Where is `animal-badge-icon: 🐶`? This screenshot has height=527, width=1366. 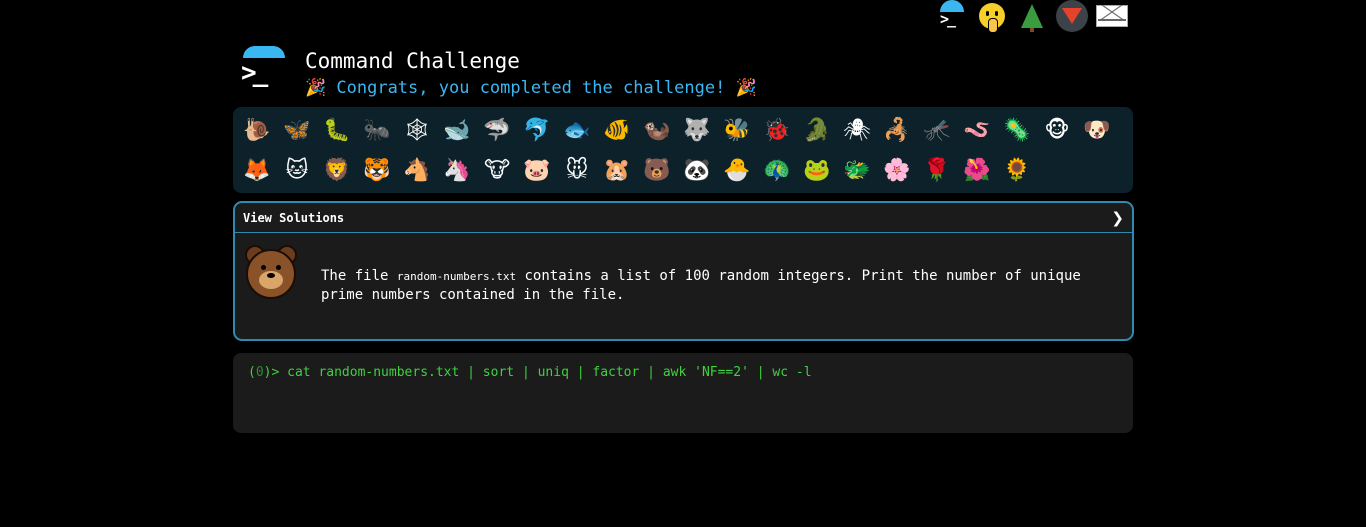 animal-badge-icon: 🐶 is located at coordinates (1097, 130).